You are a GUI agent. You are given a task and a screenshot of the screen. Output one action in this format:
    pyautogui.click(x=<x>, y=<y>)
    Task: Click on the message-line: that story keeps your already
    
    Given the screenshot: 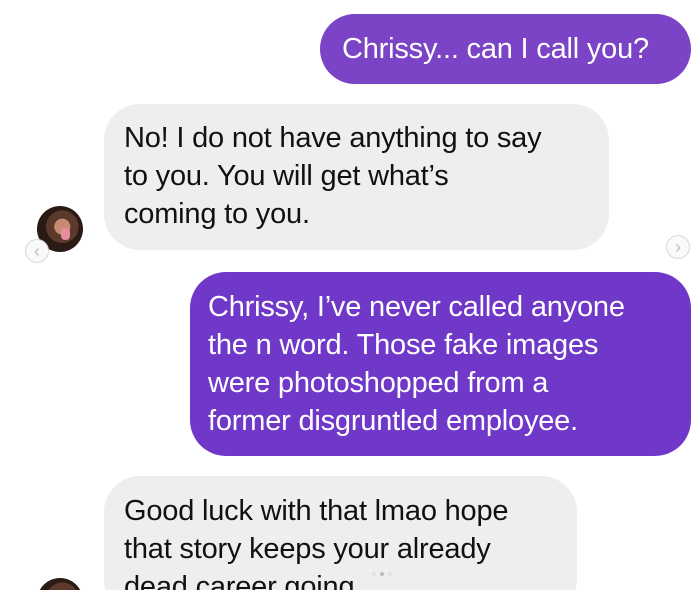 What is the action you would take?
    pyautogui.click(x=307, y=549)
    